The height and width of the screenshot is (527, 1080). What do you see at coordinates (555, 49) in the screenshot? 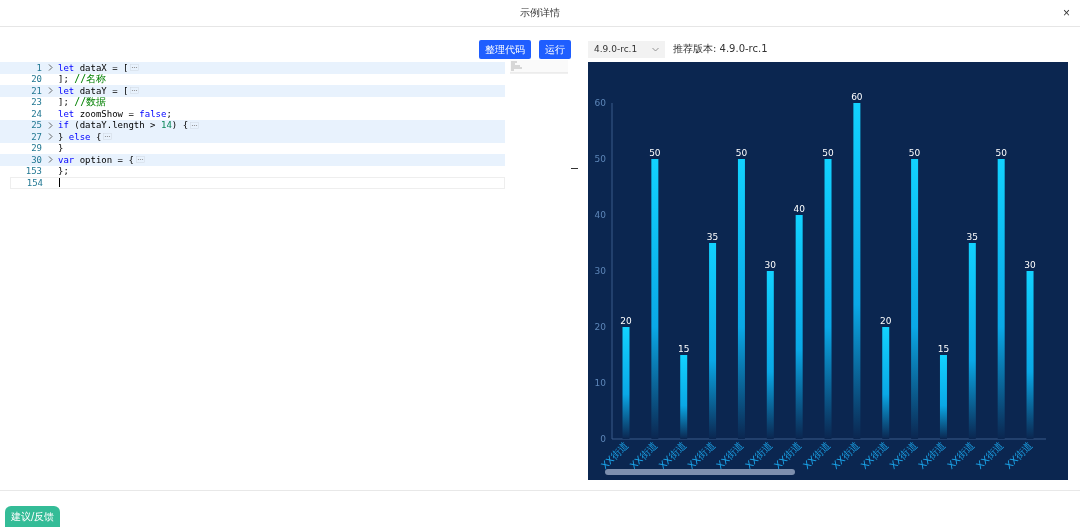
I see `run-button: 运行` at bounding box center [555, 49].